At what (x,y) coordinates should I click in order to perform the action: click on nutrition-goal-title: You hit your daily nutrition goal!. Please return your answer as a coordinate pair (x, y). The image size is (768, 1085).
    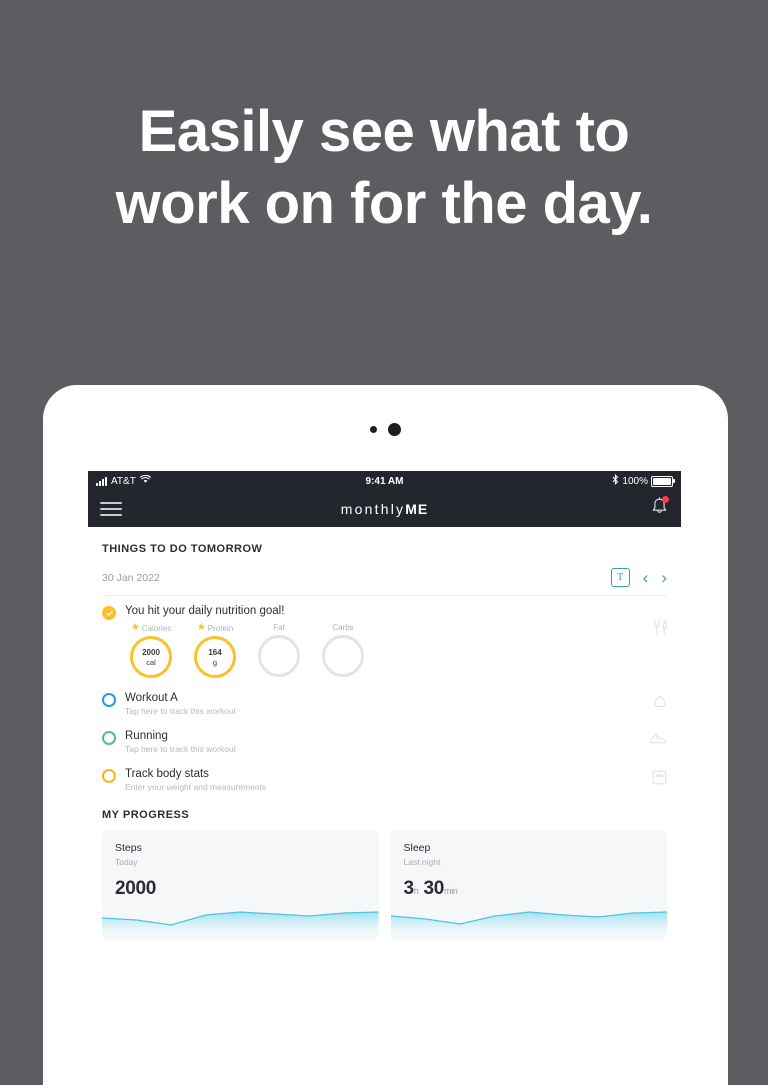
    Looking at the image, I should click on (205, 611).